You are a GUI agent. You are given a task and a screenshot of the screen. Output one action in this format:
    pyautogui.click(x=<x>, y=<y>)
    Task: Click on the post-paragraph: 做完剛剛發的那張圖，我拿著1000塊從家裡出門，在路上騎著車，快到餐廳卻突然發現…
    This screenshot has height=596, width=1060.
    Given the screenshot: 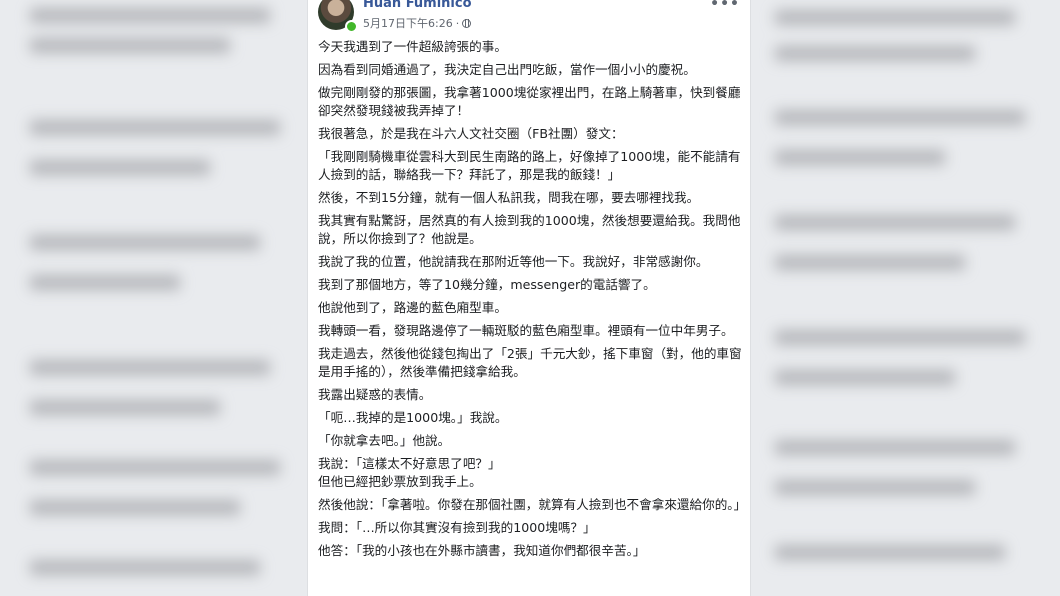 What is the action you would take?
    pyautogui.click(x=529, y=101)
    